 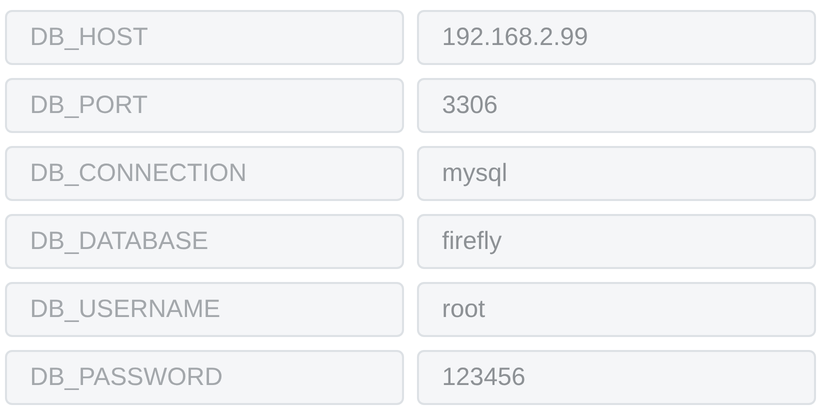 I want to click on value-field: 192.168.2.99, so click(x=616, y=37).